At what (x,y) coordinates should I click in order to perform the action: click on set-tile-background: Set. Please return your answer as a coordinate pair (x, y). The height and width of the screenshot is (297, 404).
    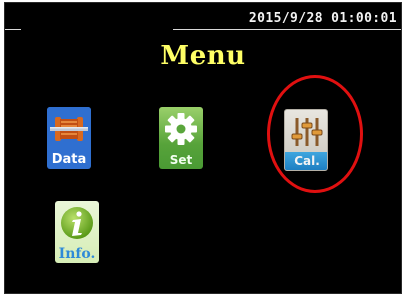
    Looking at the image, I should click on (181, 138).